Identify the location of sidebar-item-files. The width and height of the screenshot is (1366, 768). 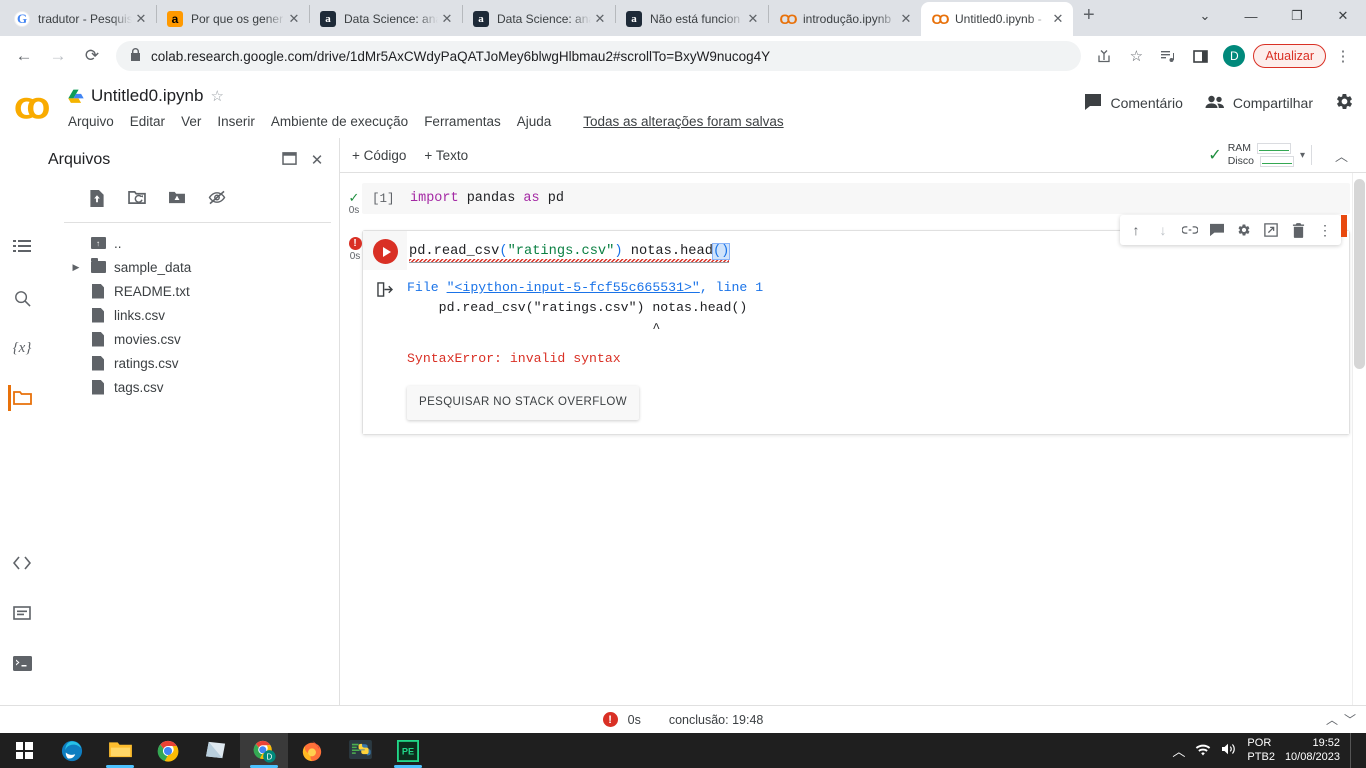
(22, 398).